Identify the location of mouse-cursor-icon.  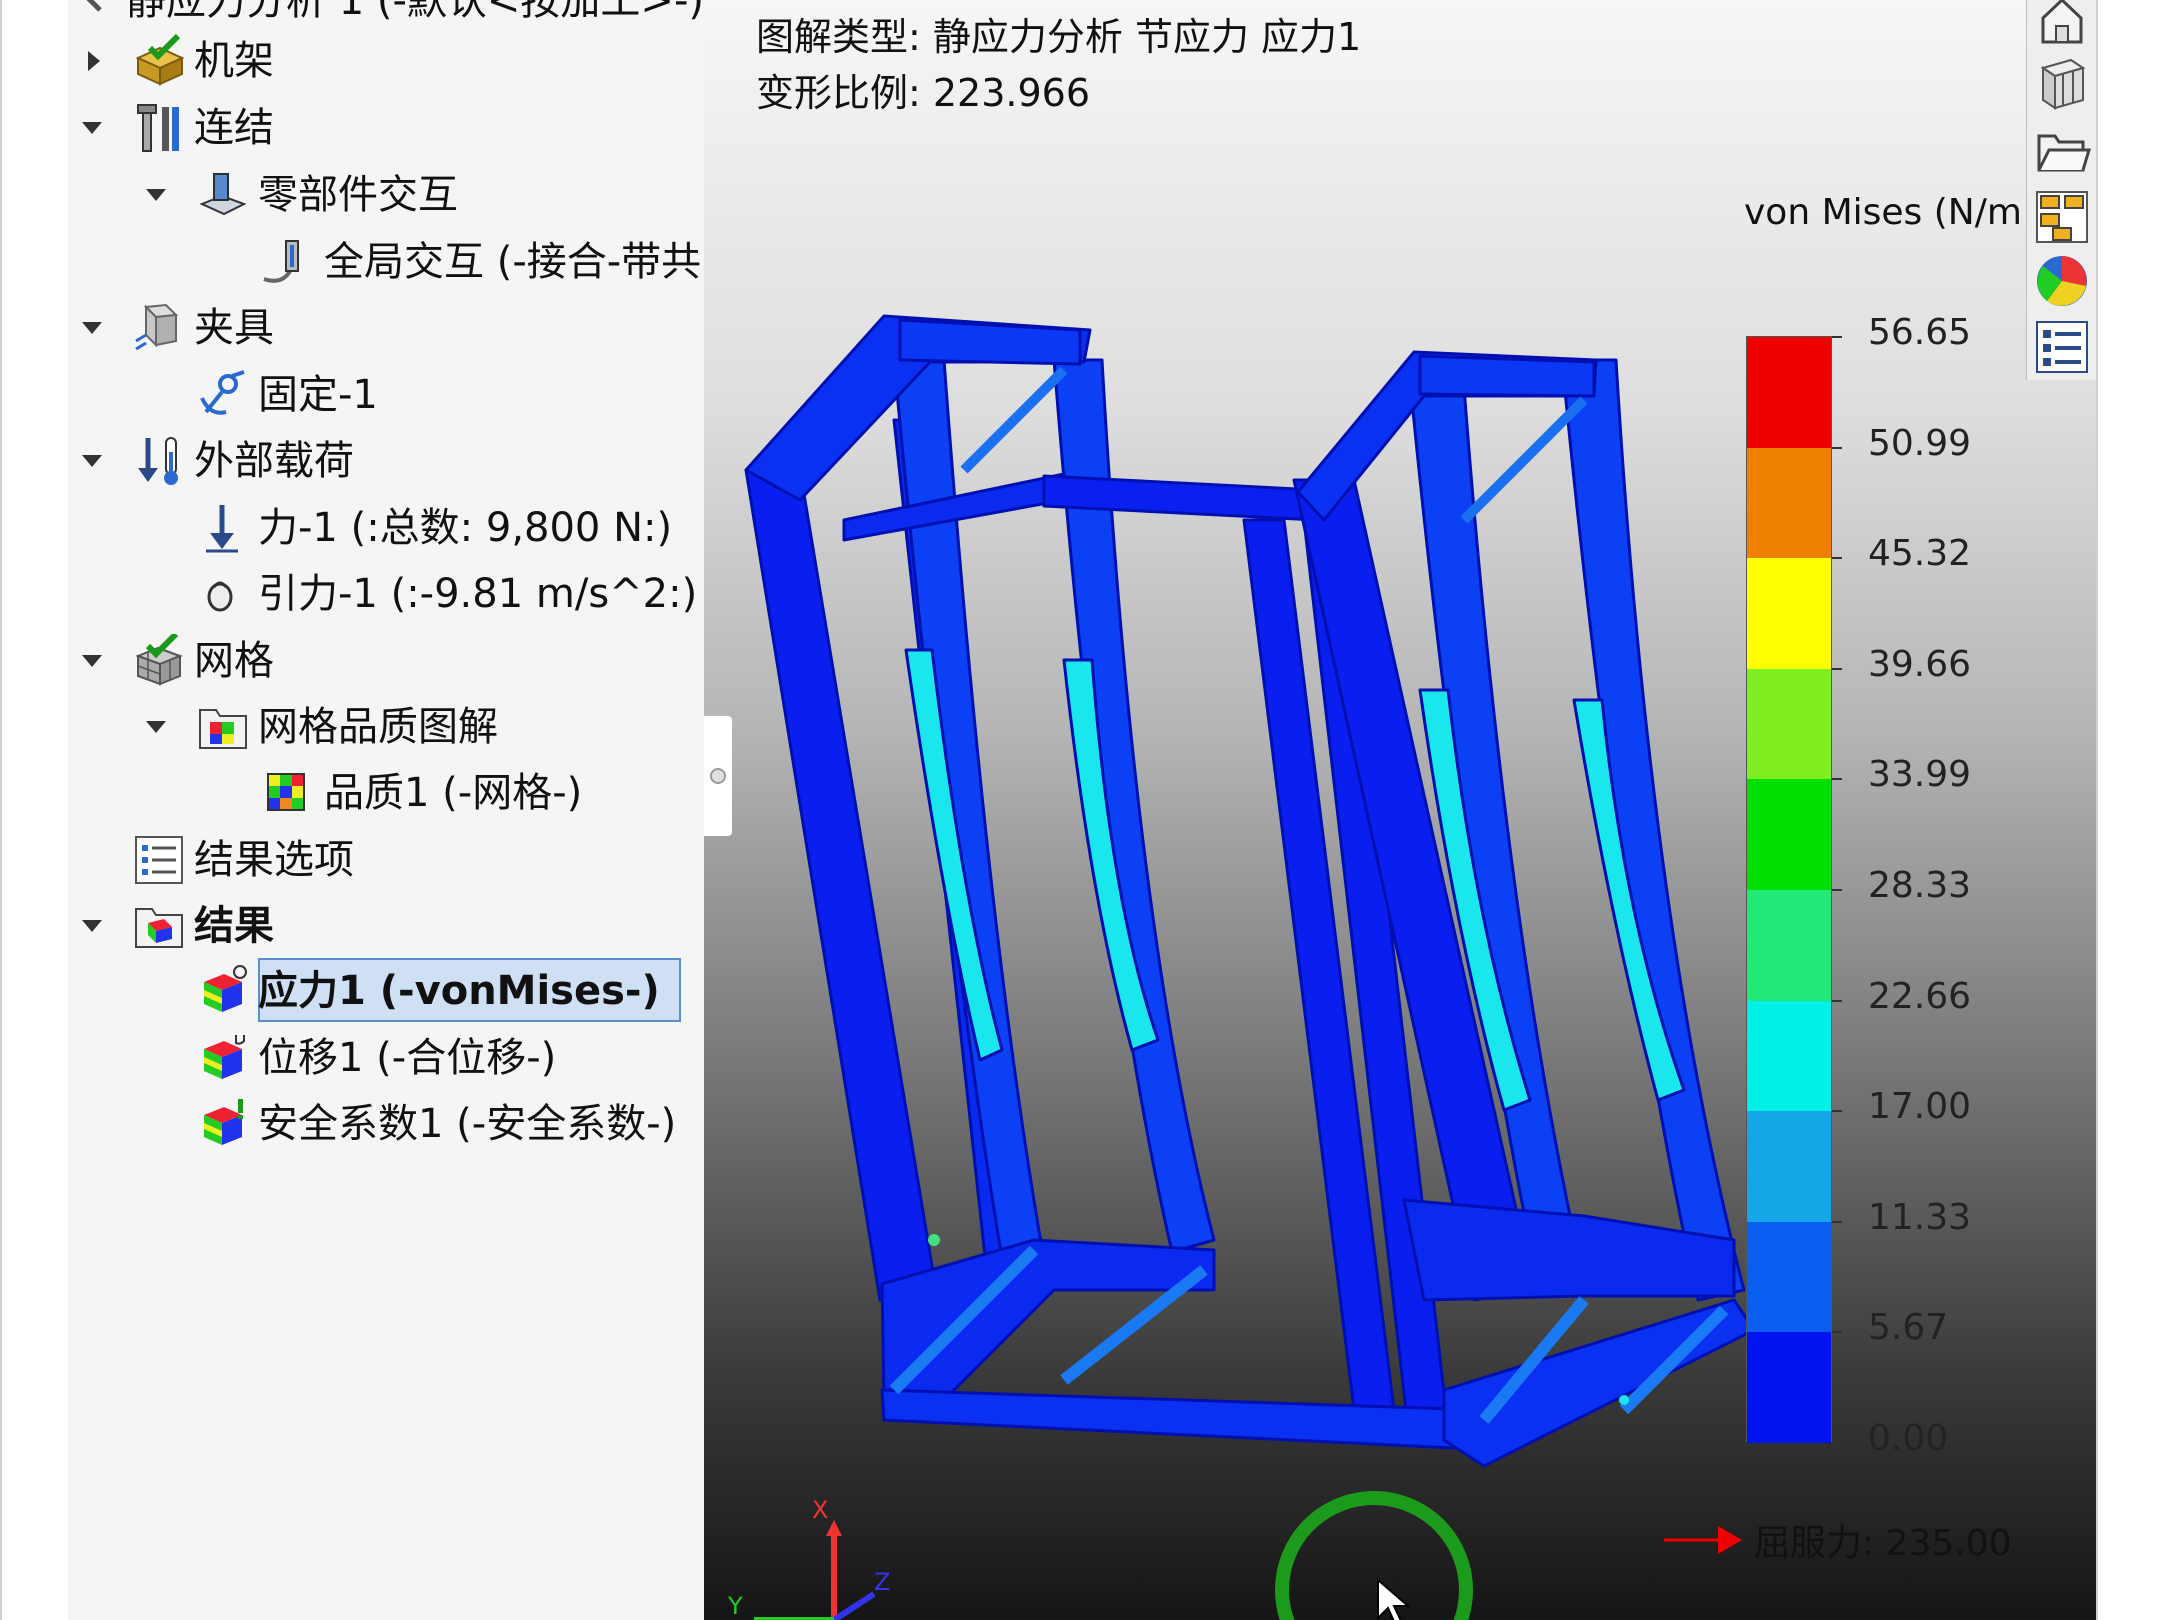
(1394, 1599).